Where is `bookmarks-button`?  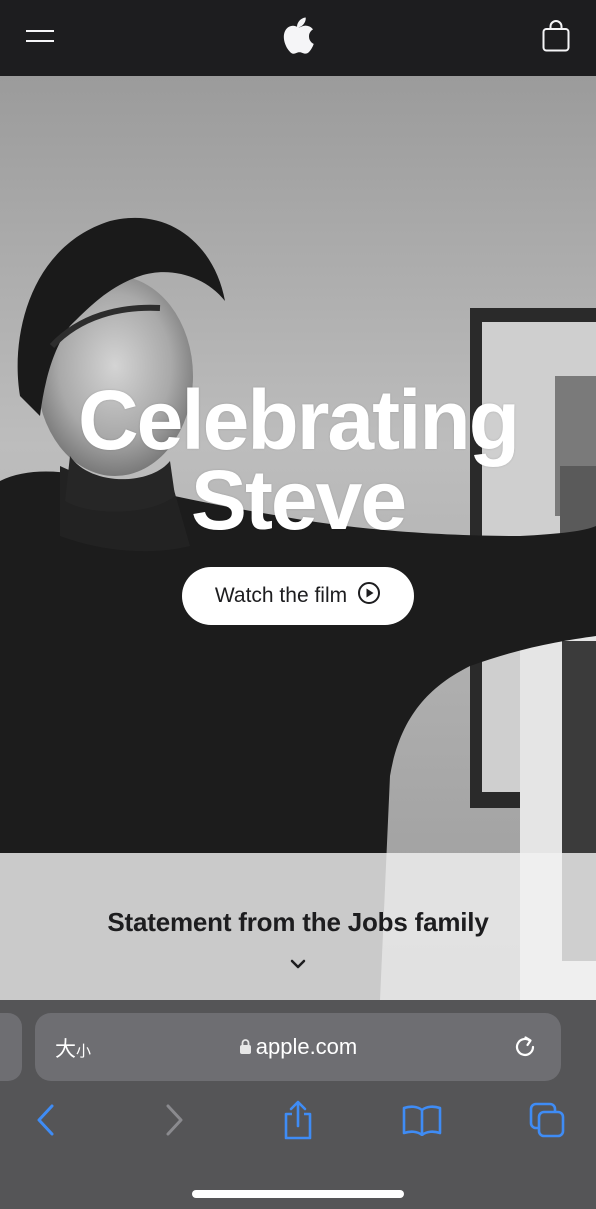 bookmarks-button is located at coordinates (422, 1122).